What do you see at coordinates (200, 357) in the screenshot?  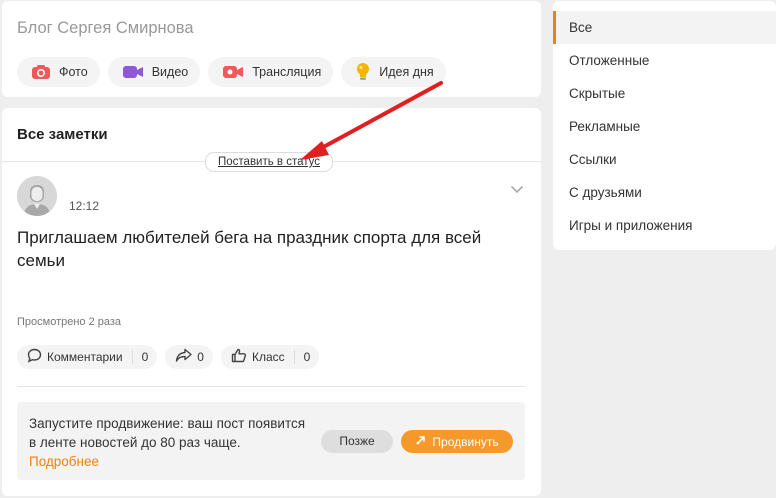 I see `share-count: 0` at bounding box center [200, 357].